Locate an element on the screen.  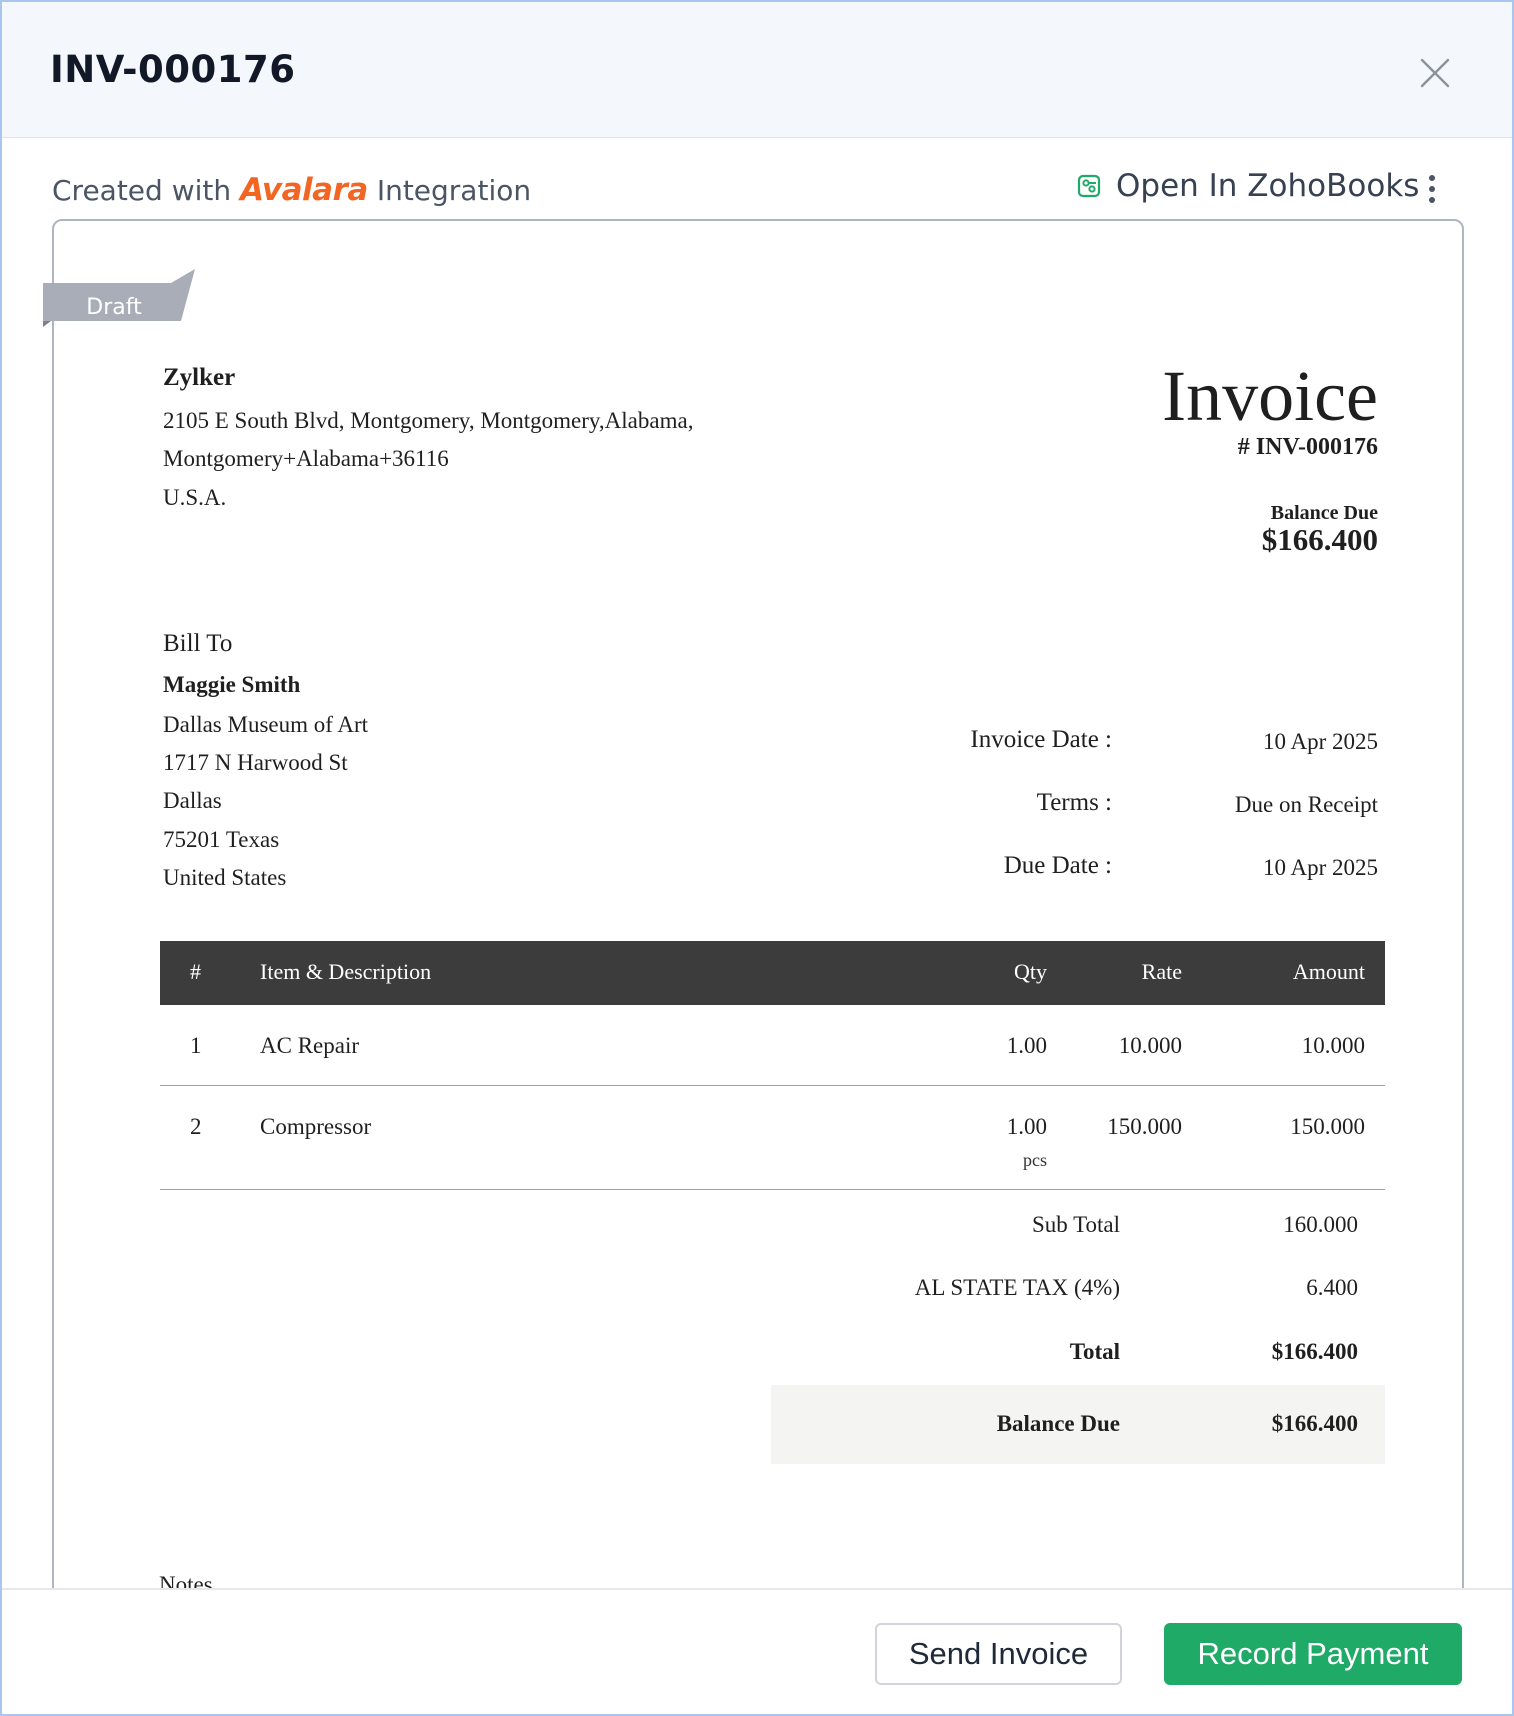
customer-address-line: 75201 Texas is located at coordinates (221, 839).